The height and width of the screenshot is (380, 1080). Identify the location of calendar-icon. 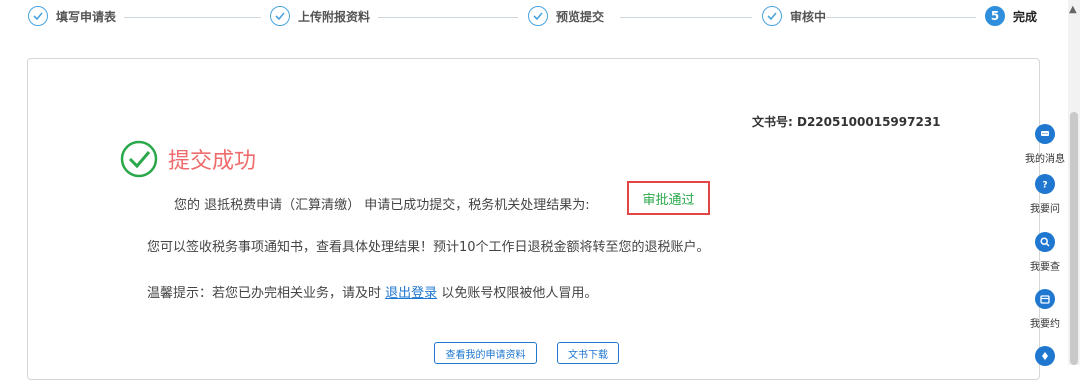
(1045, 299).